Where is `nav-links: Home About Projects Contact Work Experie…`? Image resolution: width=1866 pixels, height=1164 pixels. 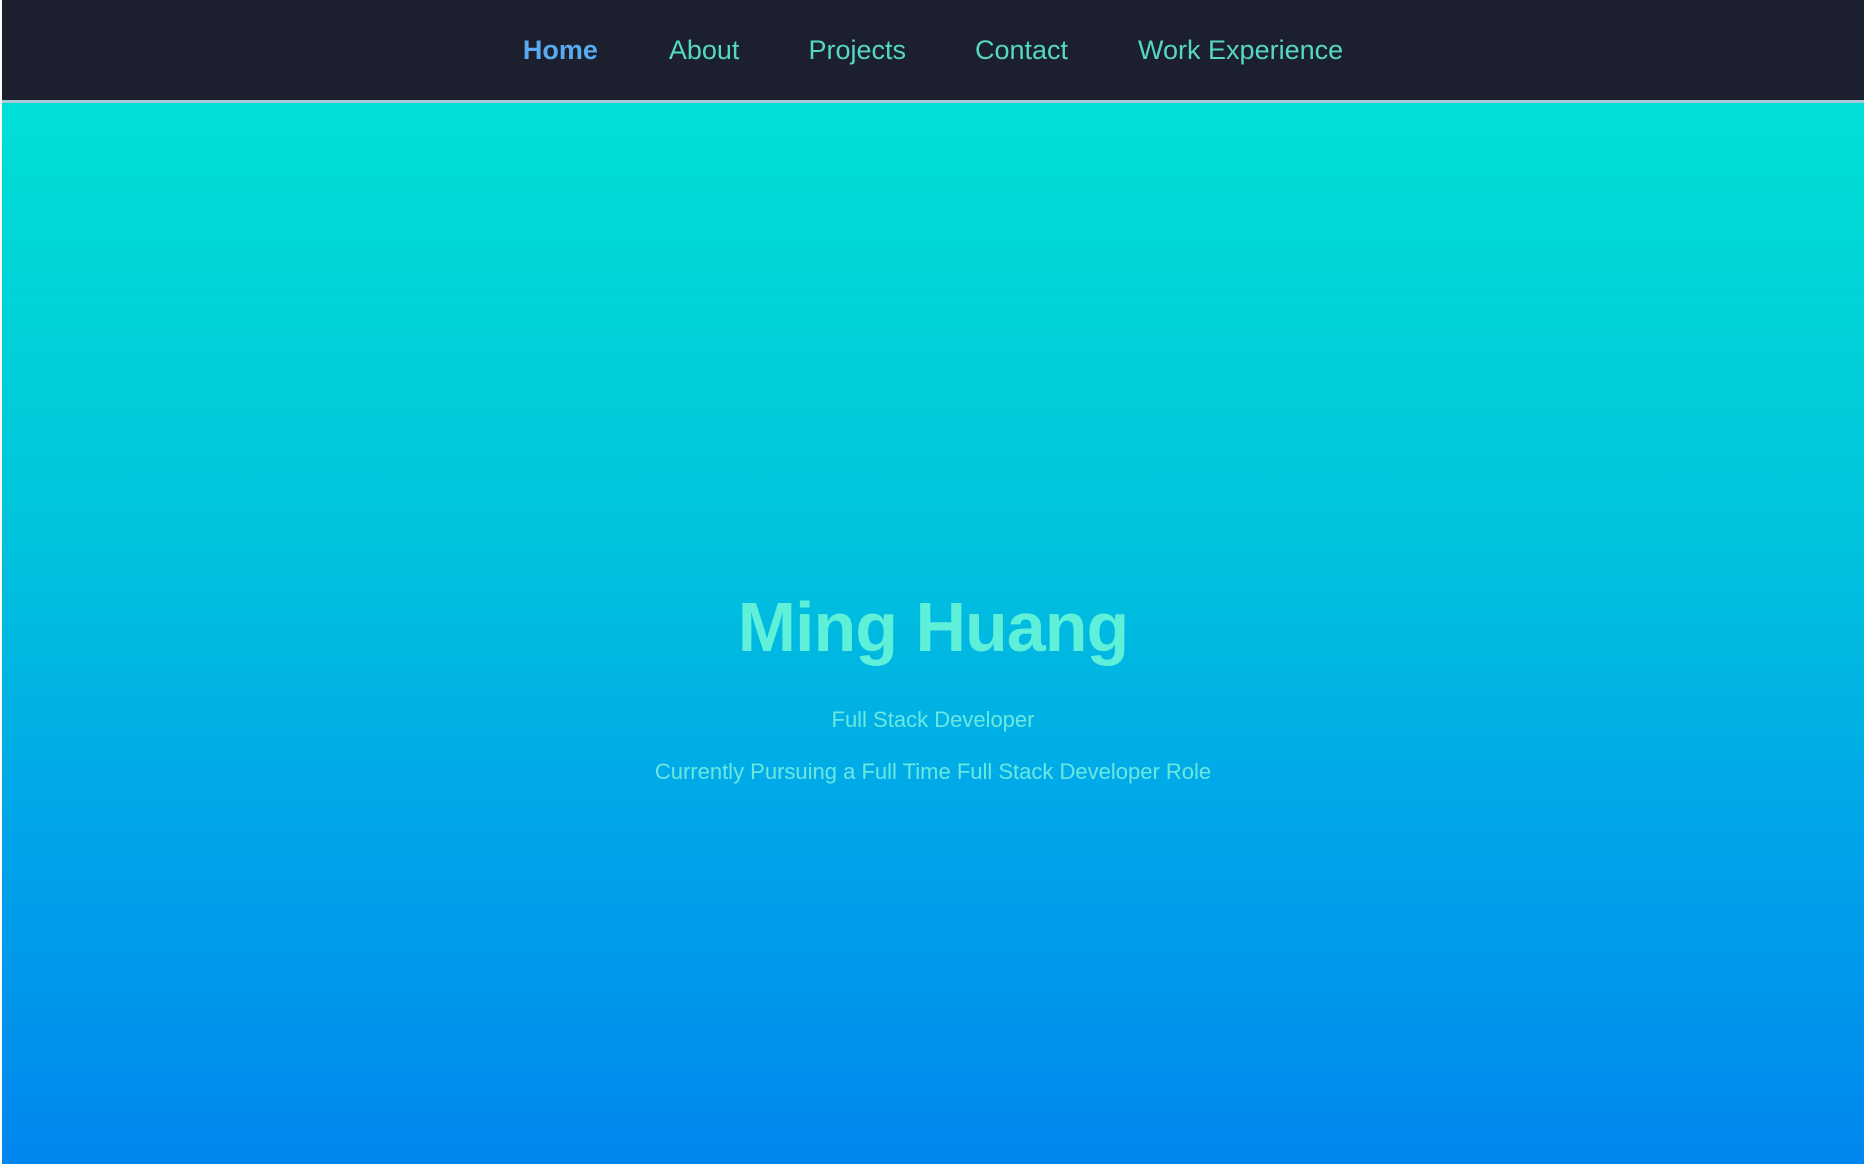 nav-links: Home About Projects Contact Work Experie… is located at coordinates (933, 50).